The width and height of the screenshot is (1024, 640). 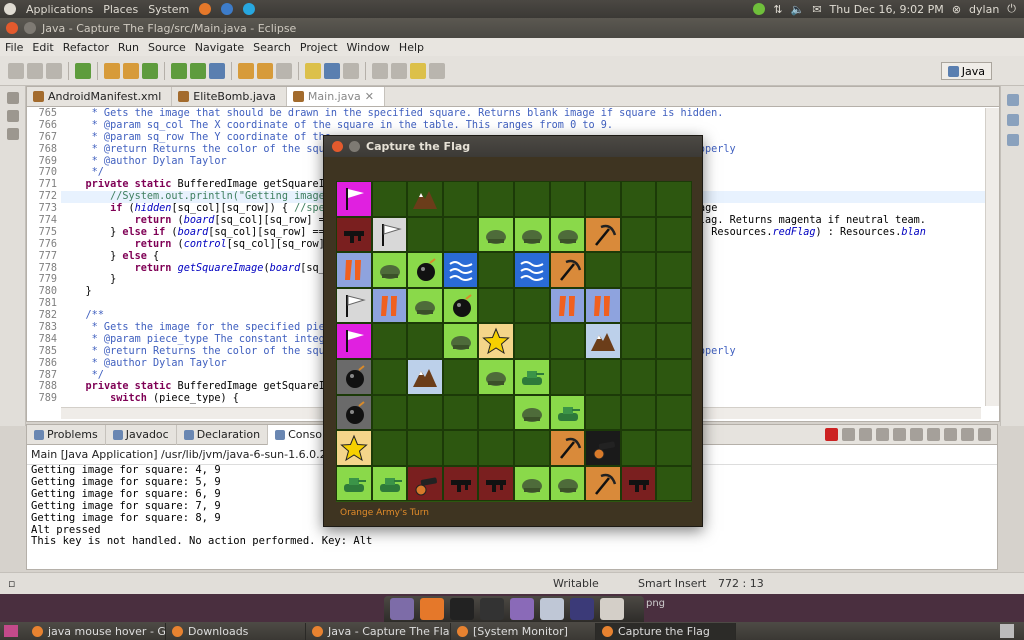 I want to click on scroll-lock-icon, so click(x=899, y=434).